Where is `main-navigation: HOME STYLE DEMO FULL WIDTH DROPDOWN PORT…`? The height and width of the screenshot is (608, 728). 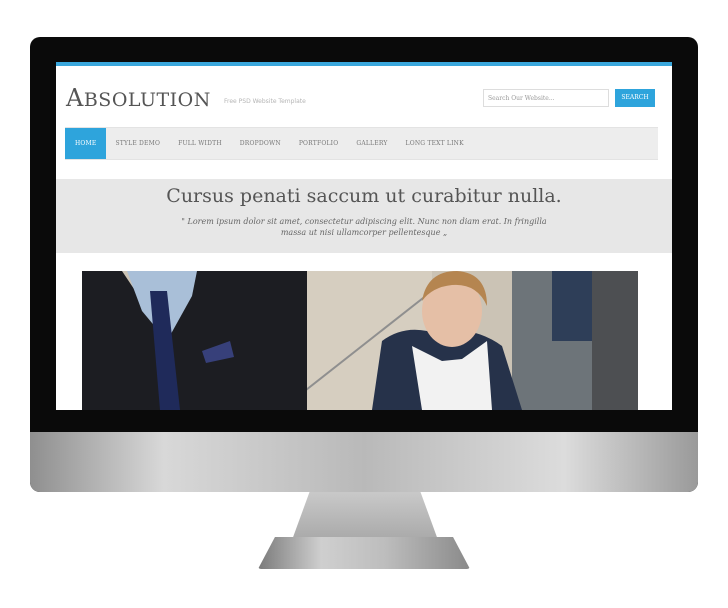 main-navigation: HOME STYLE DEMO FULL WIDTH DROPDOWN PORT… is located at coordinates (361, 143).